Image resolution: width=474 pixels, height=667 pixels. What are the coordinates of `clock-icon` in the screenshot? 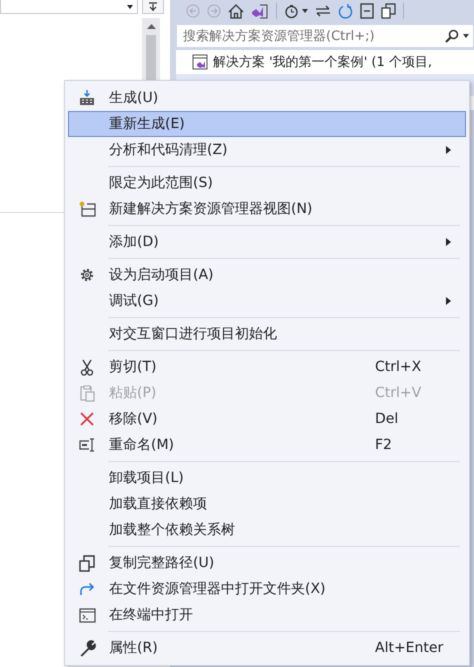 It's located at (291, 11).